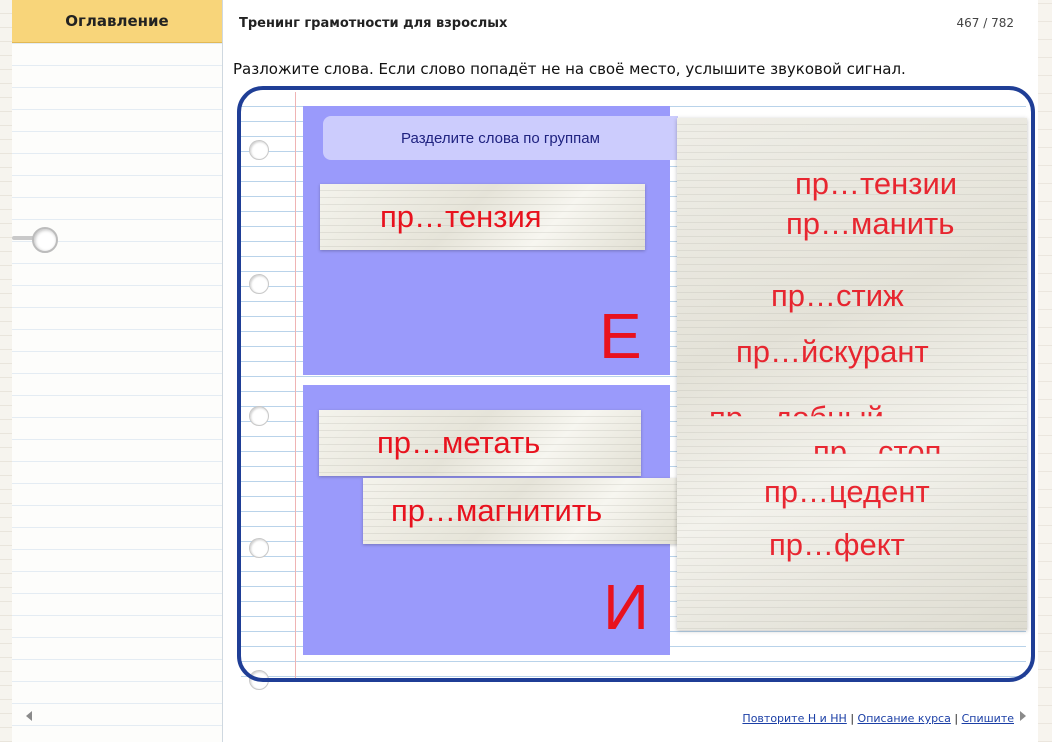 Image resolution: width=1052 pixels, height=742 pixels. I want to click on word-card: пр…стиж, so click(837, 296).